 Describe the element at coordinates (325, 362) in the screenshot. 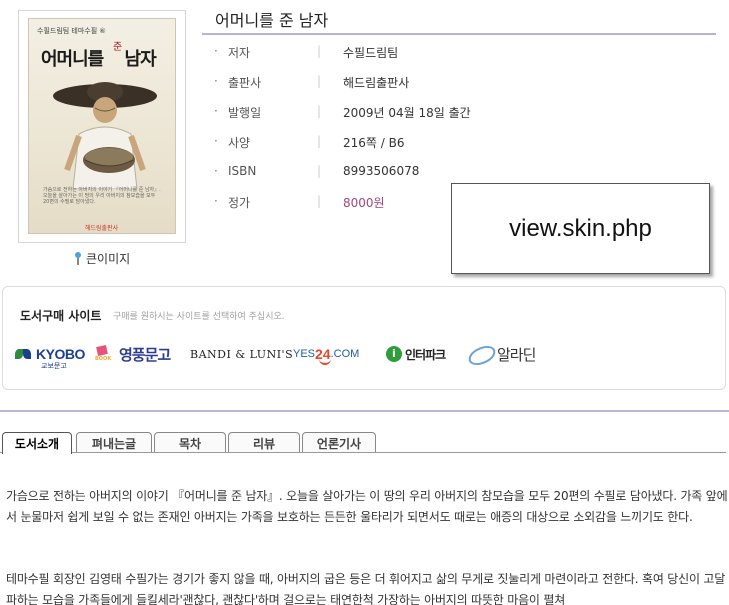

I see `yes24-smile-icon` at that location.